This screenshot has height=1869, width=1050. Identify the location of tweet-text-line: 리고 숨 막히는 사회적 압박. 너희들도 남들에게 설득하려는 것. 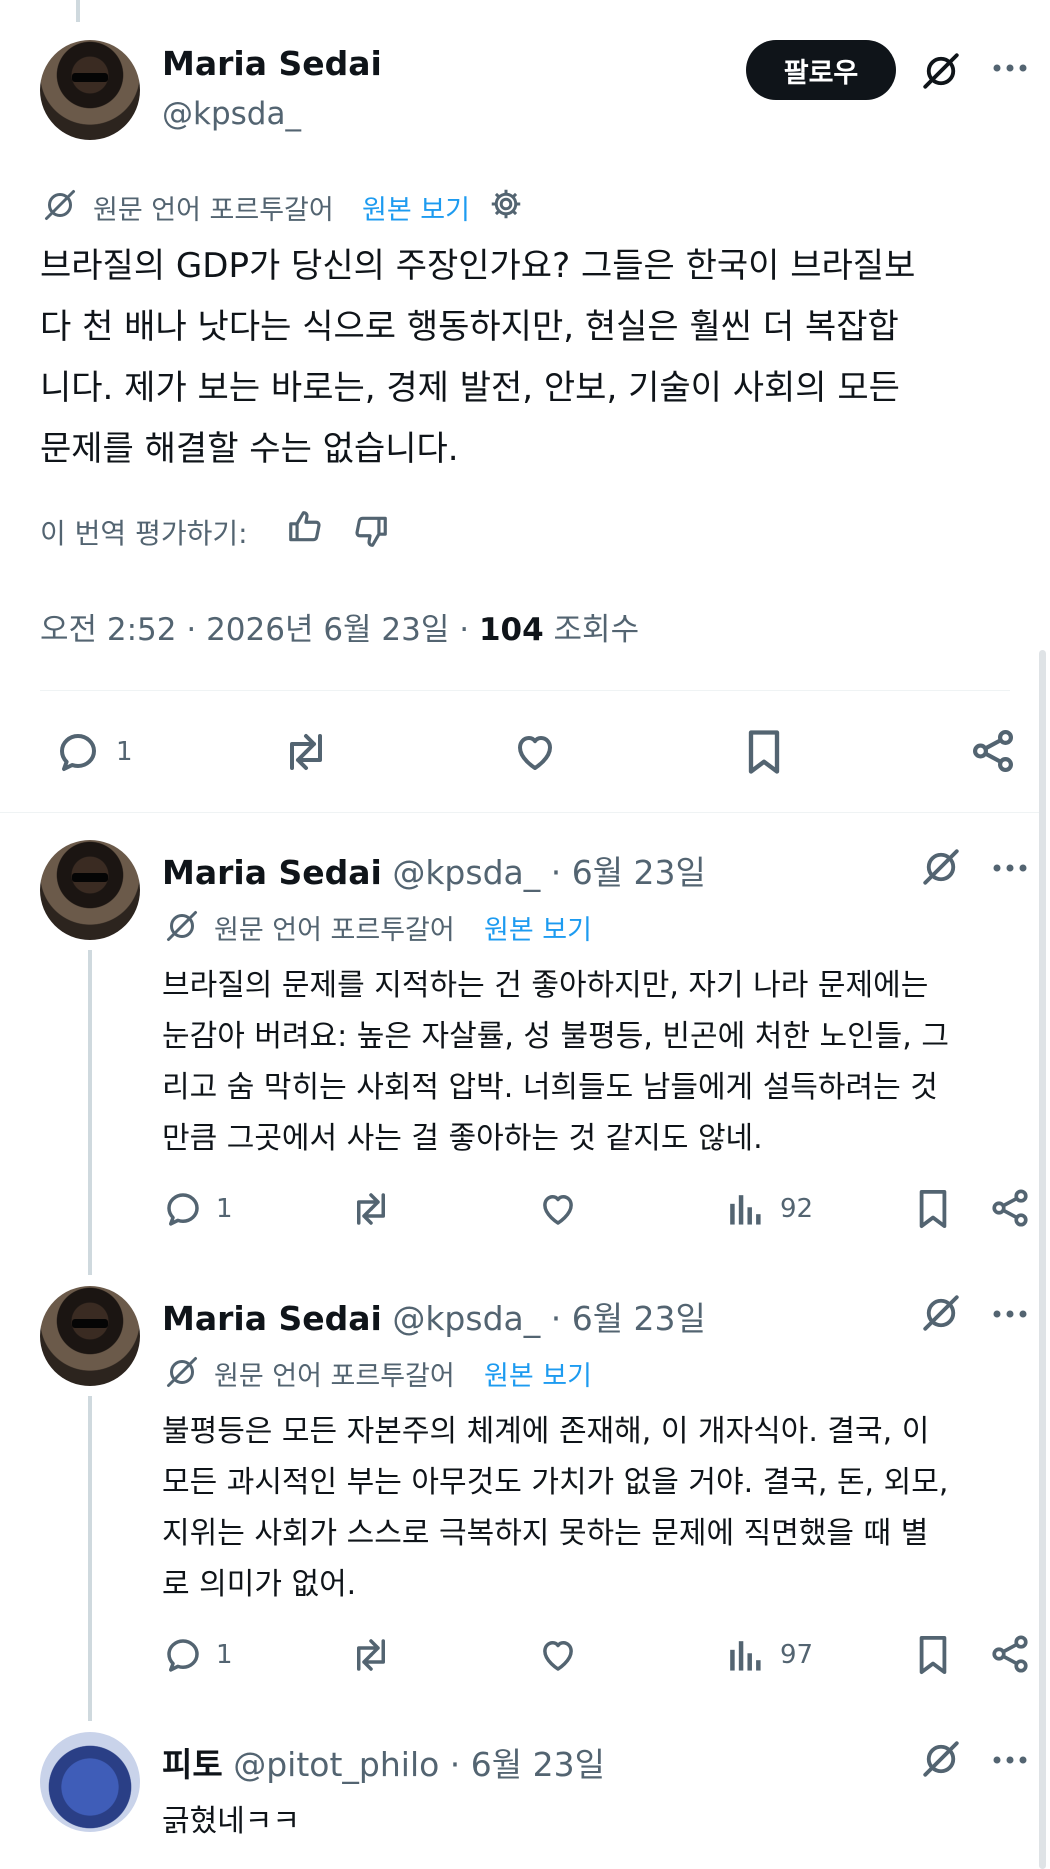
(550, 1087).